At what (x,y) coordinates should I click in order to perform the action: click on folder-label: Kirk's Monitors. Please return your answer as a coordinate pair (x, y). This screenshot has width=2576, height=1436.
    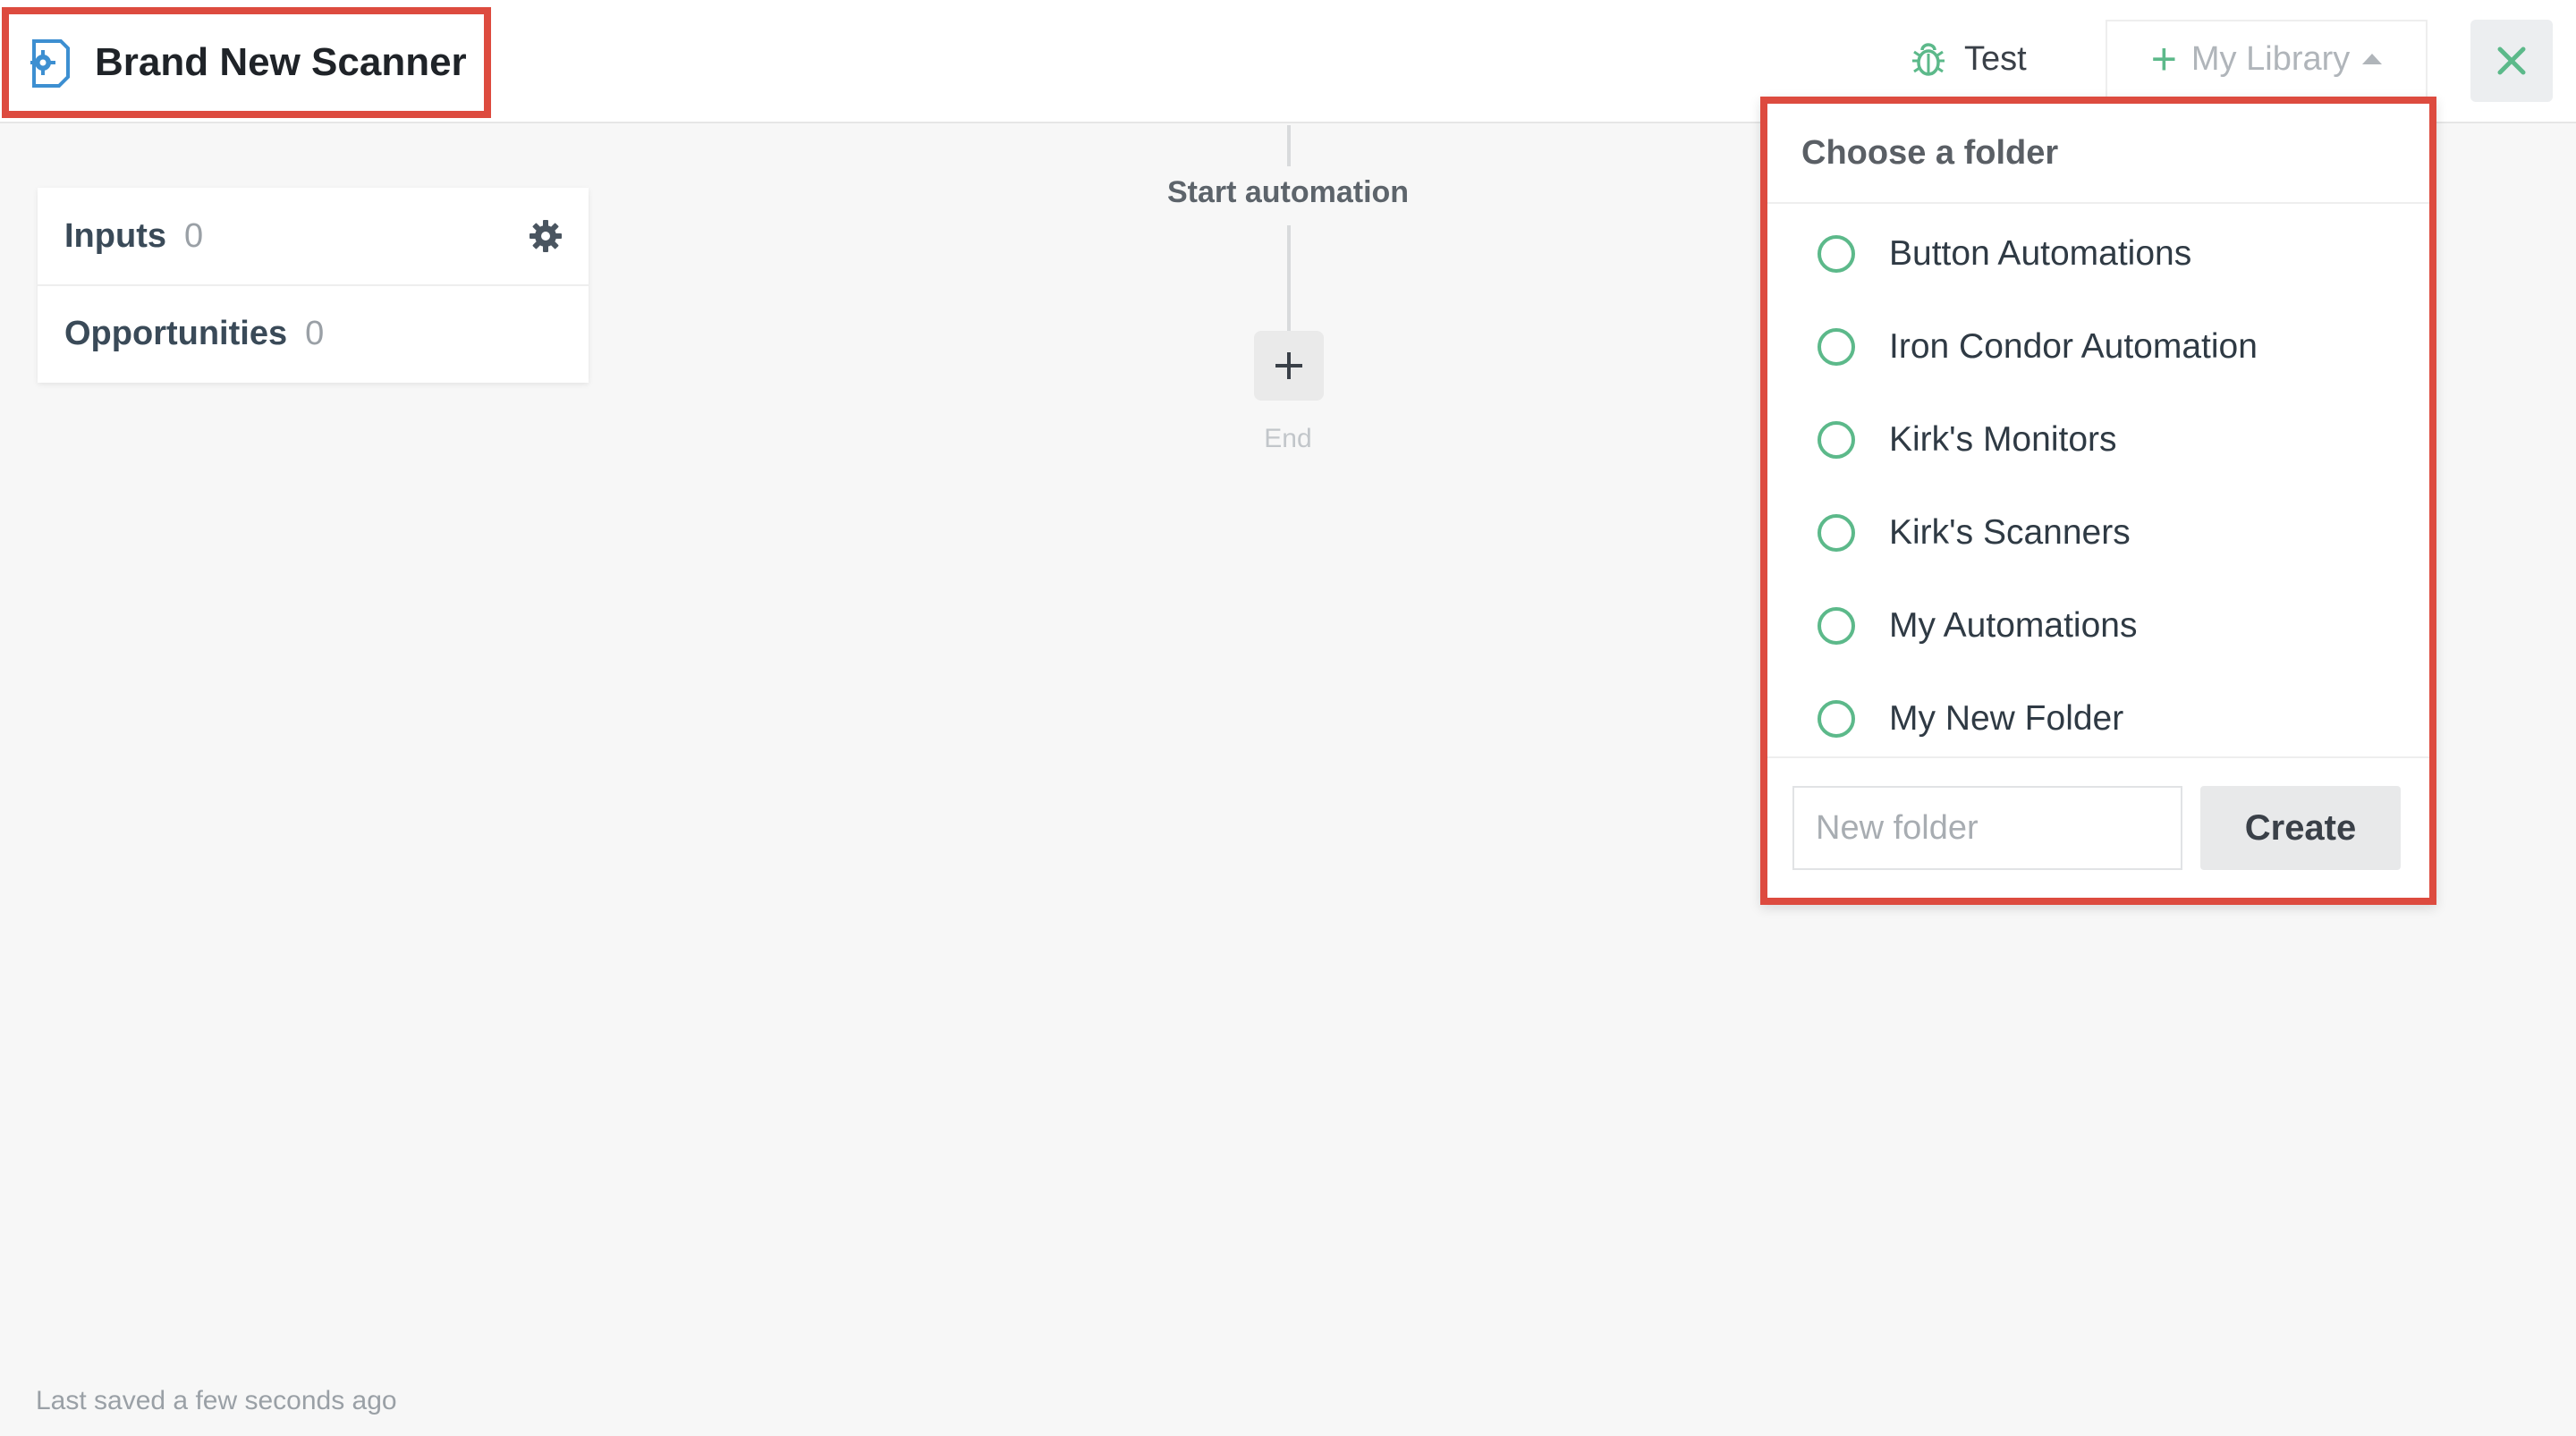
    Looking at the image, I should click on (2003, 439).